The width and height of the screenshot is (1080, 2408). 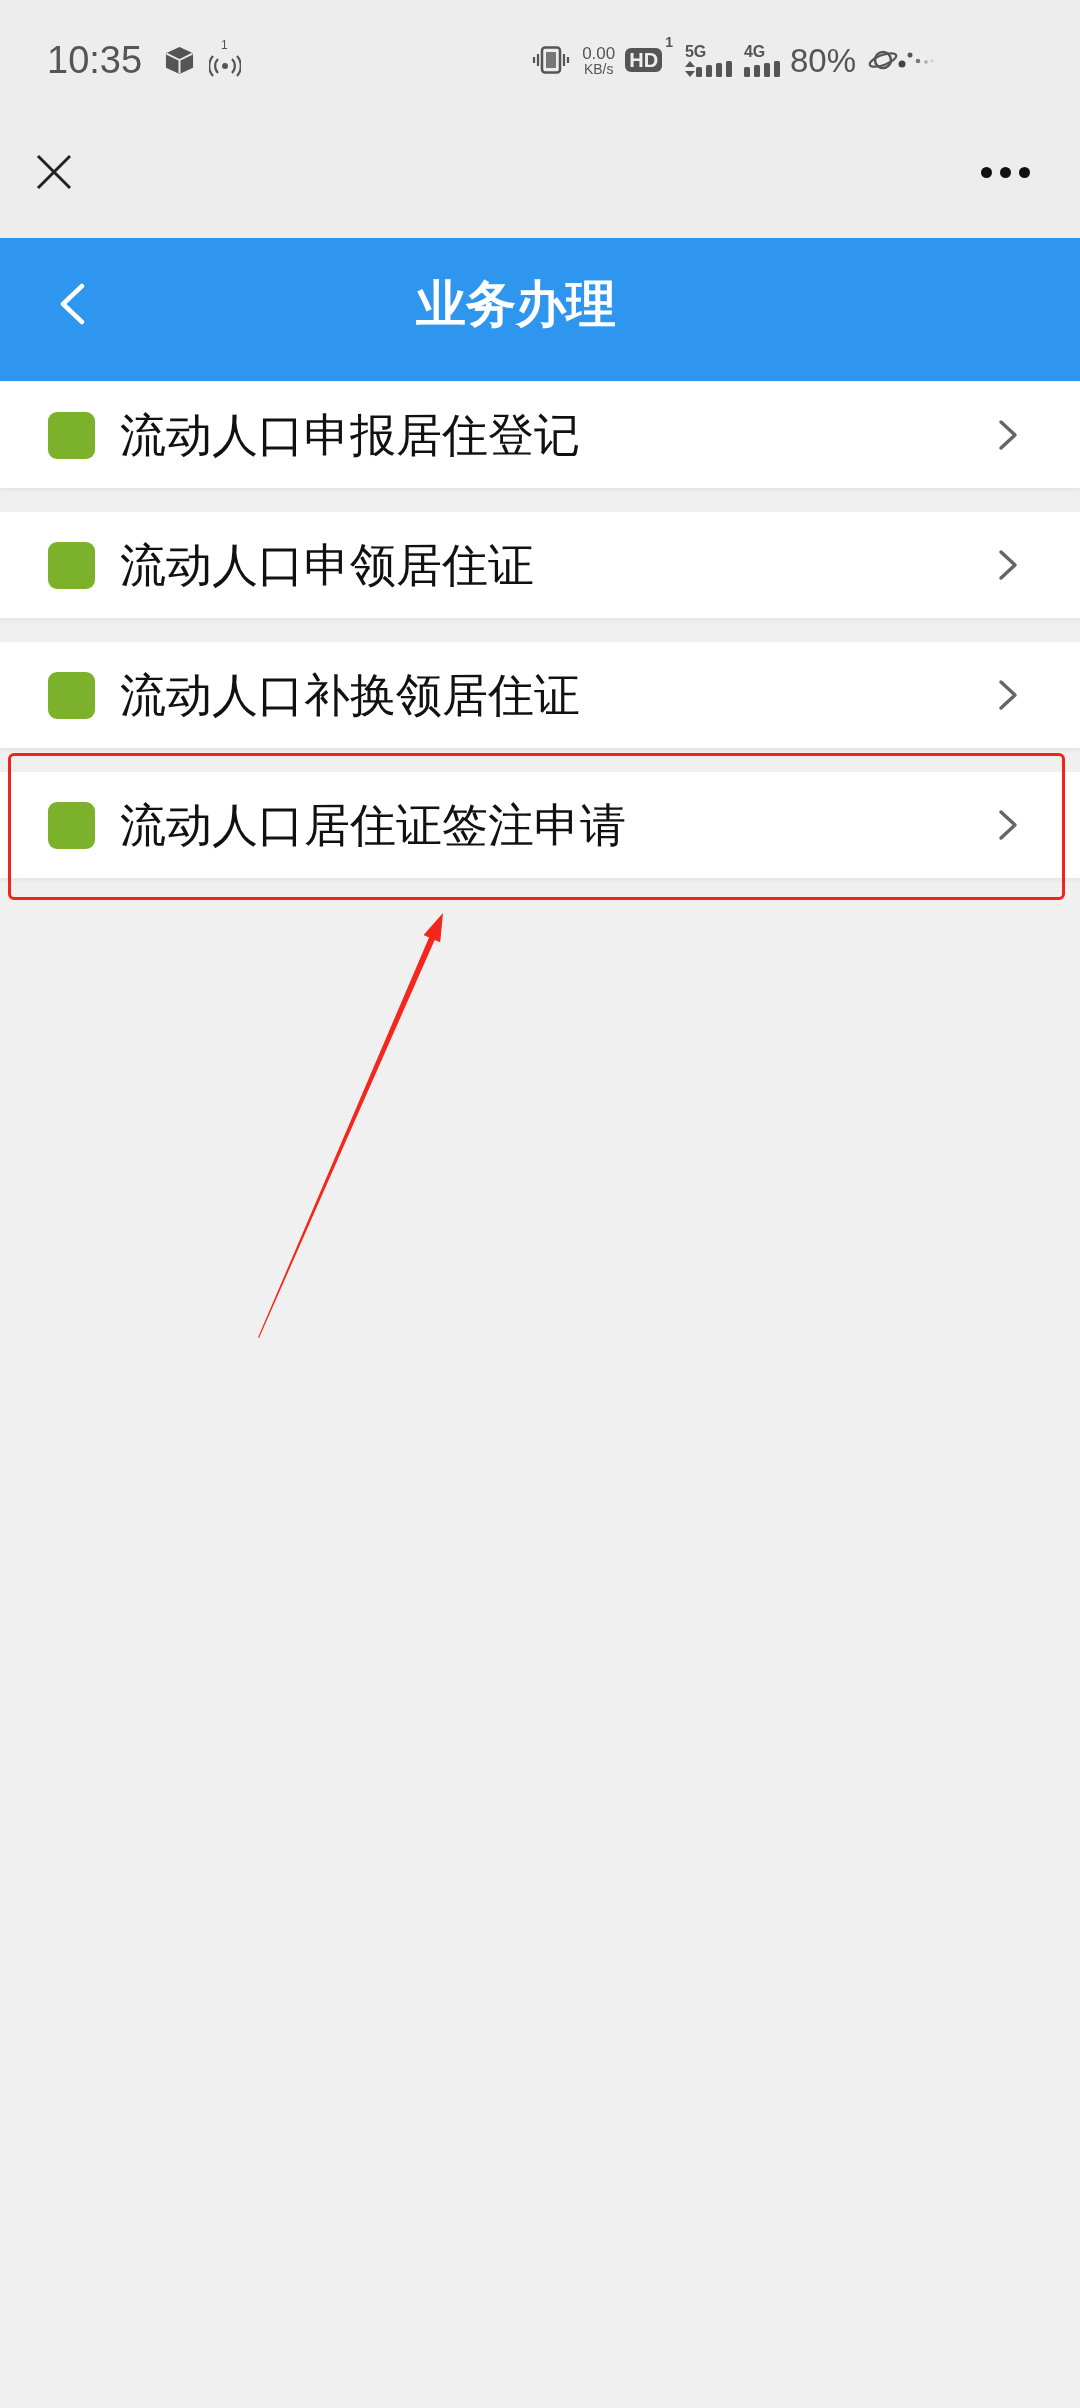 What do you see at coordinates (551, 60) in the screenshot?
I see `vibrate-icon` at bounding box center [551, 60].